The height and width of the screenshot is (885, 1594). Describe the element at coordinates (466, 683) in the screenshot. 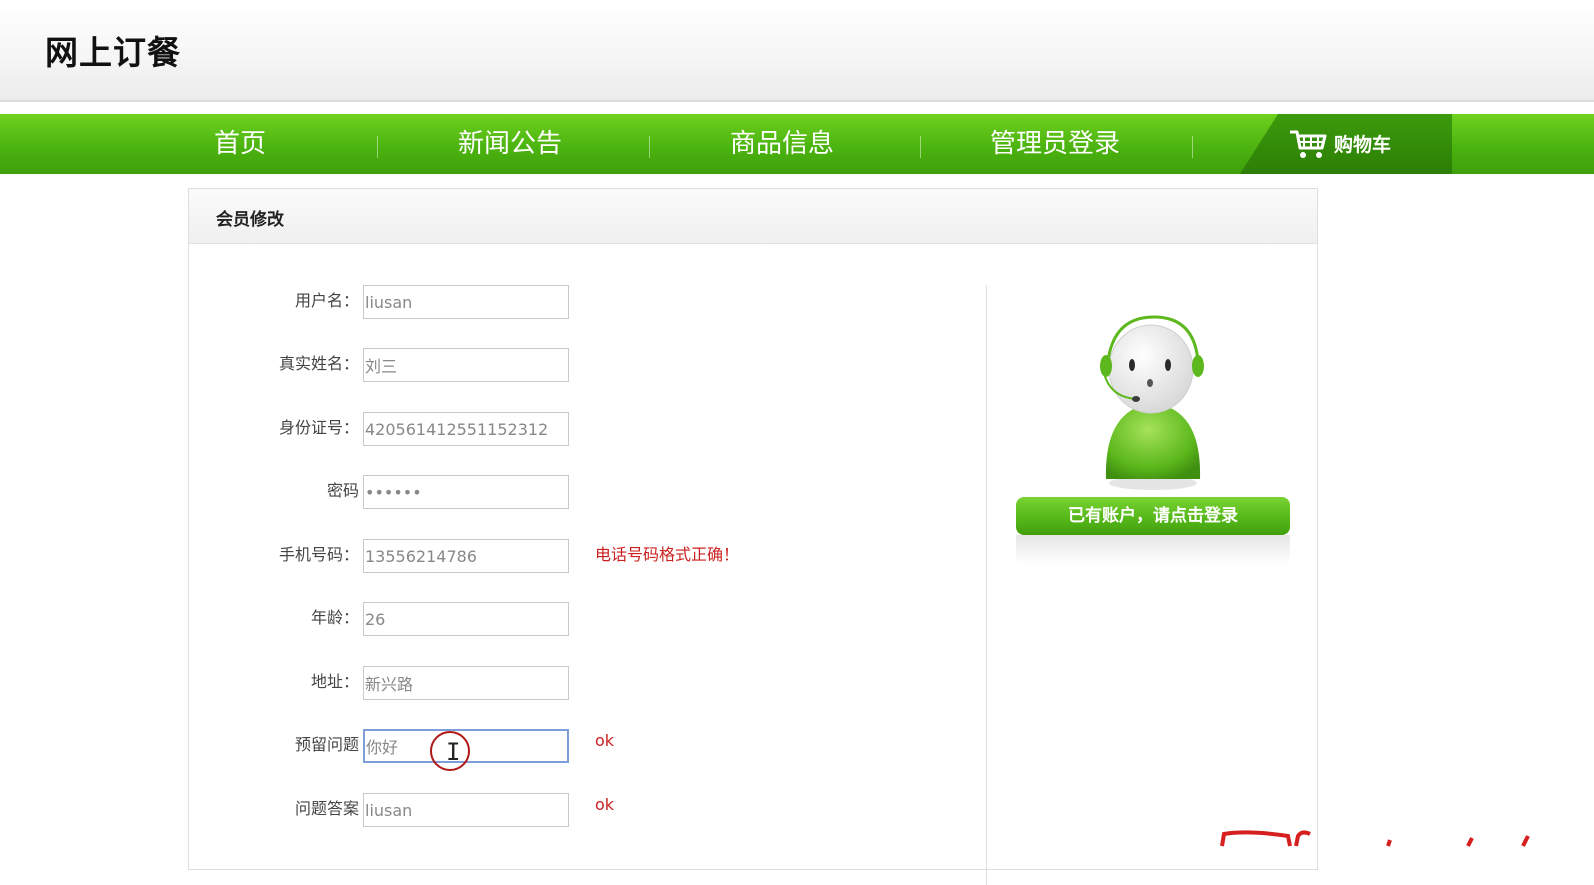

I see `address-input` at that location.